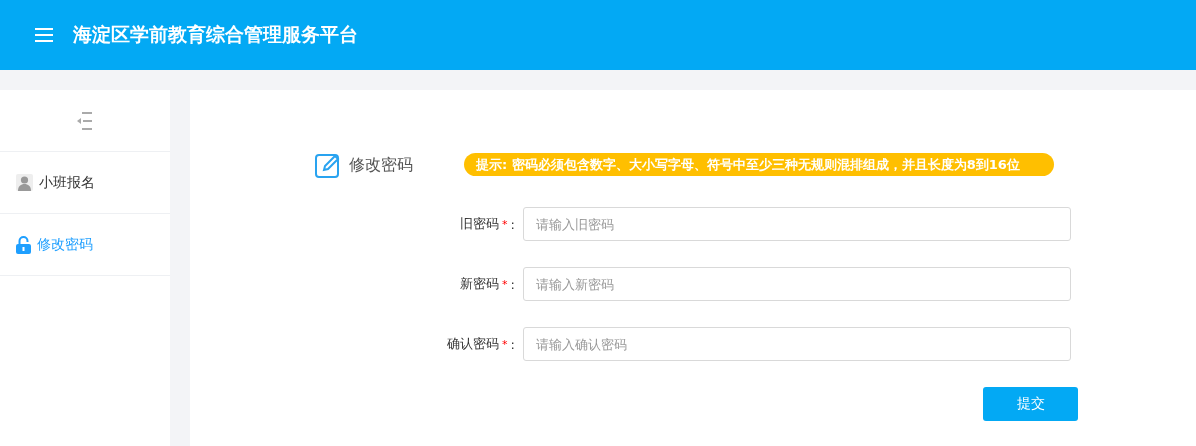 This screenshot has width=1196, height=446. Describe the element at coordinates (797, 284) in the screenshot. I see `password-field: 请输入新密码` at that location.